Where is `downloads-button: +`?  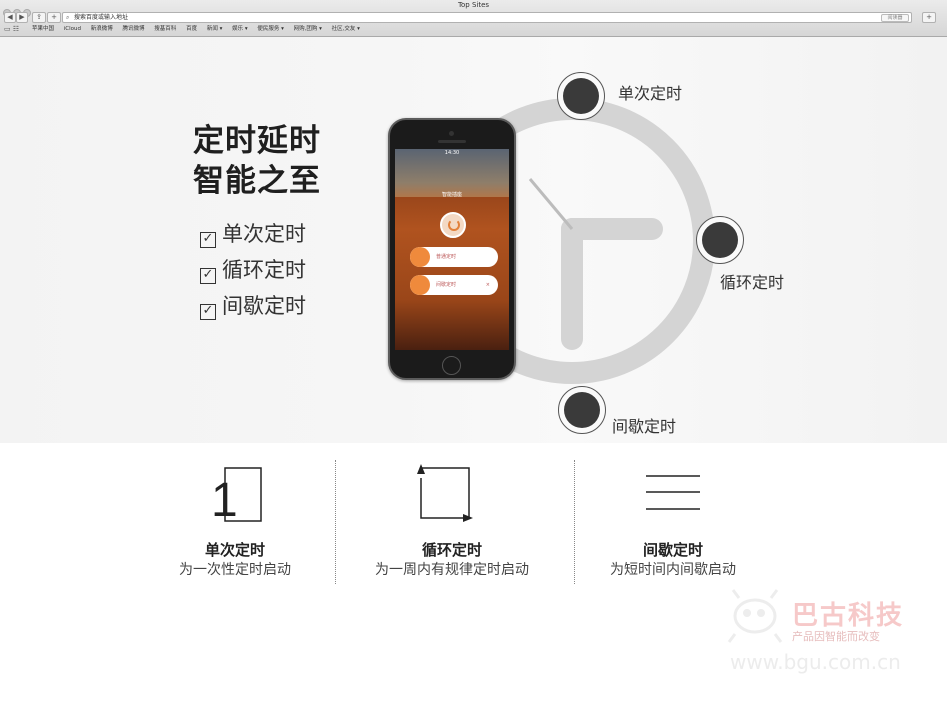
downloads-button: + is located at coordinates (929, 17).